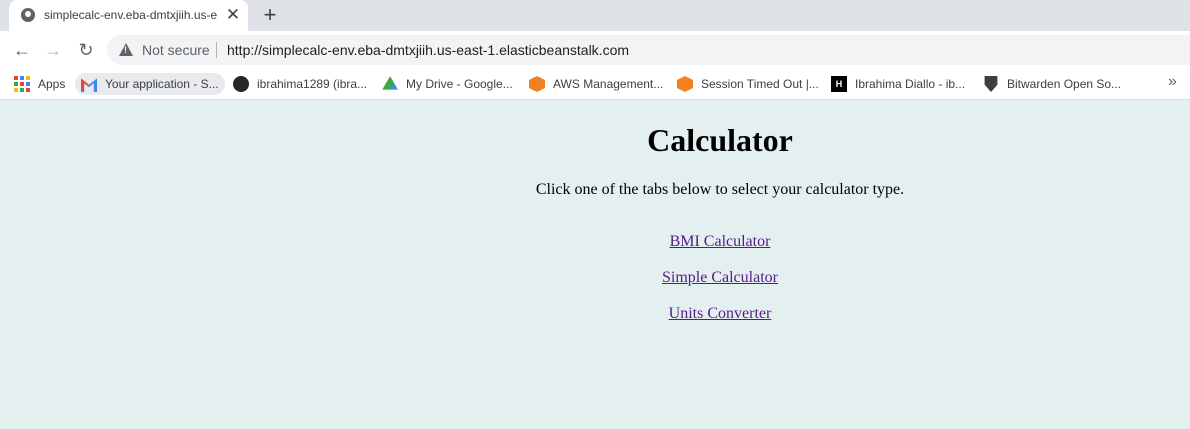  What do you see at coordinates (720, 314) in the screenshot?
I see `units-converter-link: Units Converter` at bounding box center [720, 314].